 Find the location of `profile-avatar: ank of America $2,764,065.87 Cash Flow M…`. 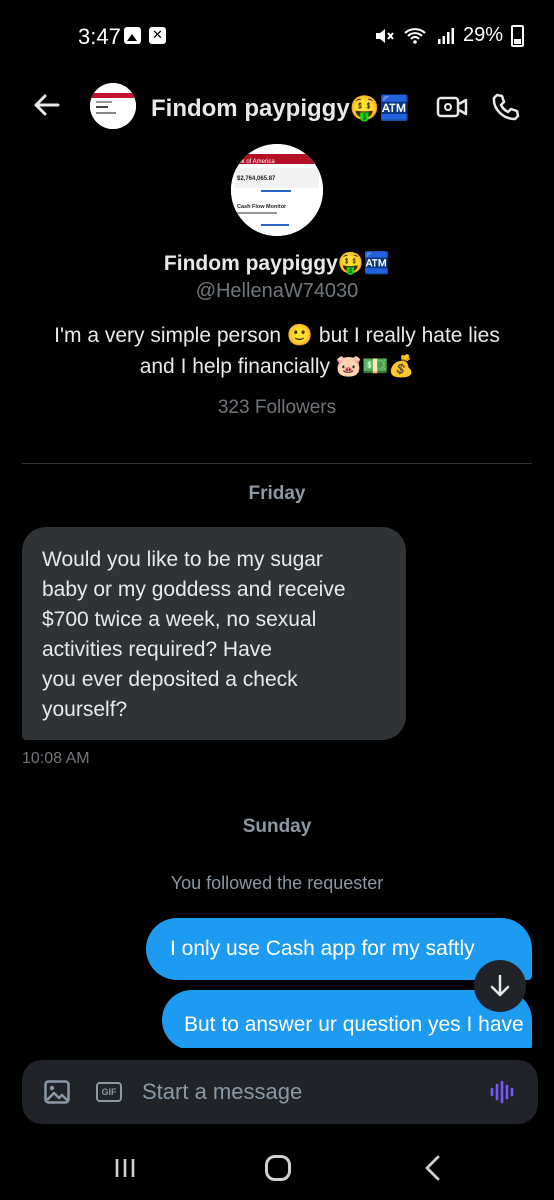

profile-avatar: ank of America $2,764,065.87 Cash Flow M… is located at coordinates (277, 190).